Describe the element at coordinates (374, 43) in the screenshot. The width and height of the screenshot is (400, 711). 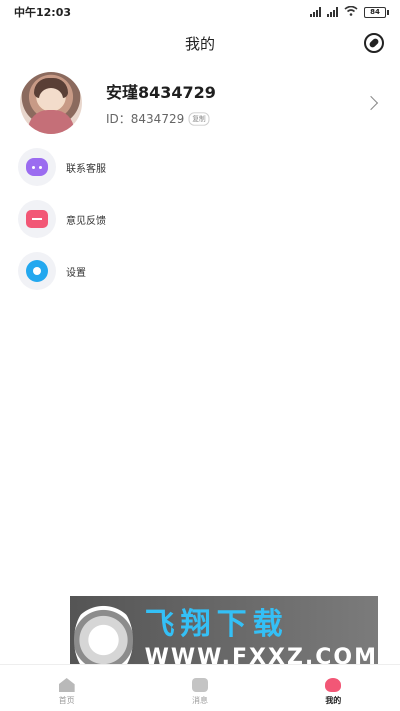
I see `compass-icon` at that location.